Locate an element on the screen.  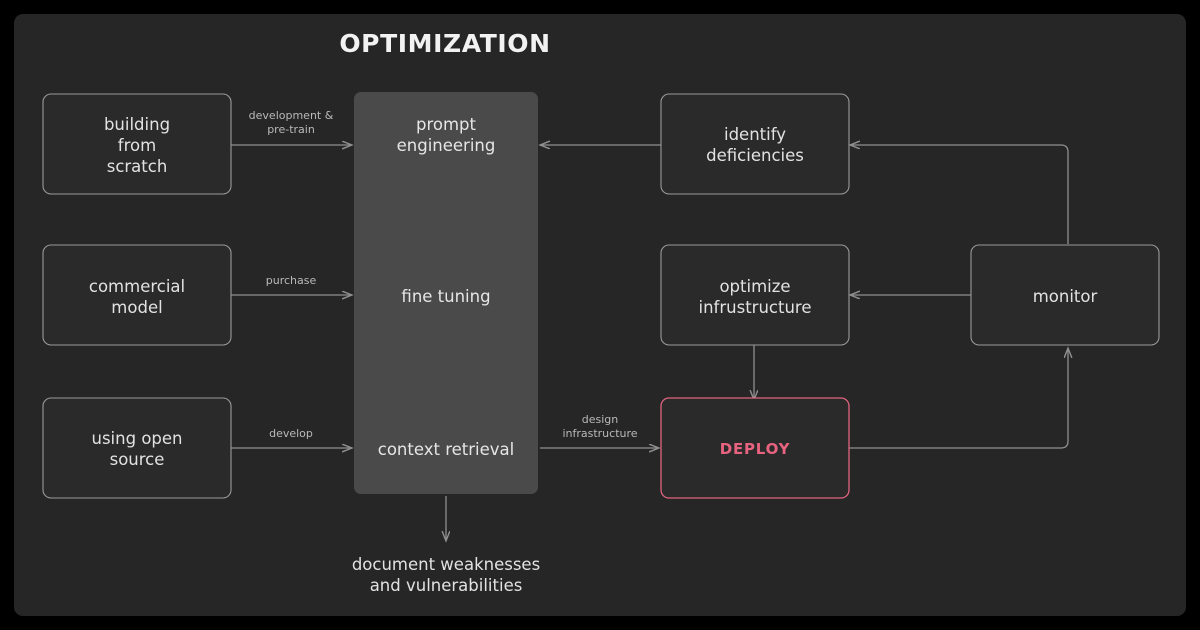
panel-item-fine-tuning-line1: fine tuning is located at coordinates (445, 296).